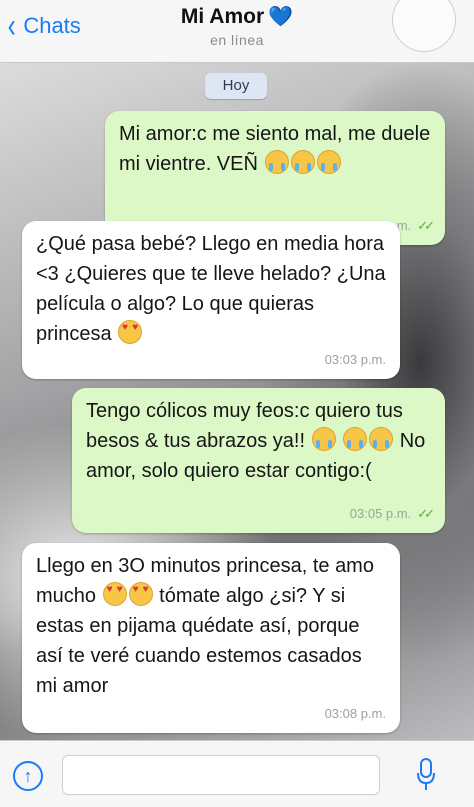 This screenshot has height=807, width=474. I want to click on message-time: 03:05 p.m., so click(380, 513).